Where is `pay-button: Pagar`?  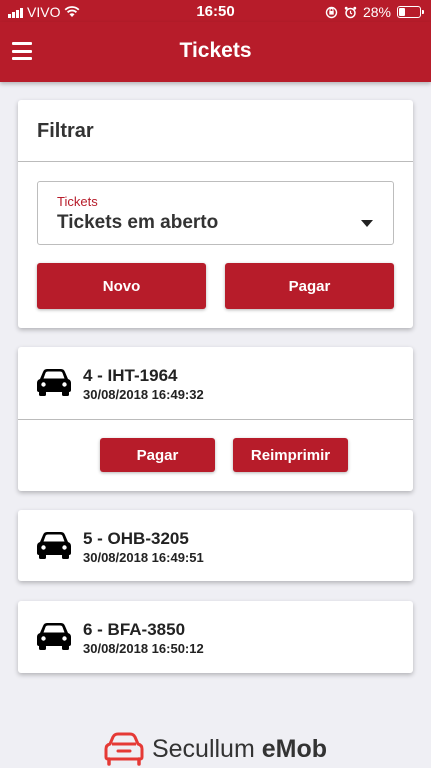
pay-button: Pagar is located at coordinates (309, 286).